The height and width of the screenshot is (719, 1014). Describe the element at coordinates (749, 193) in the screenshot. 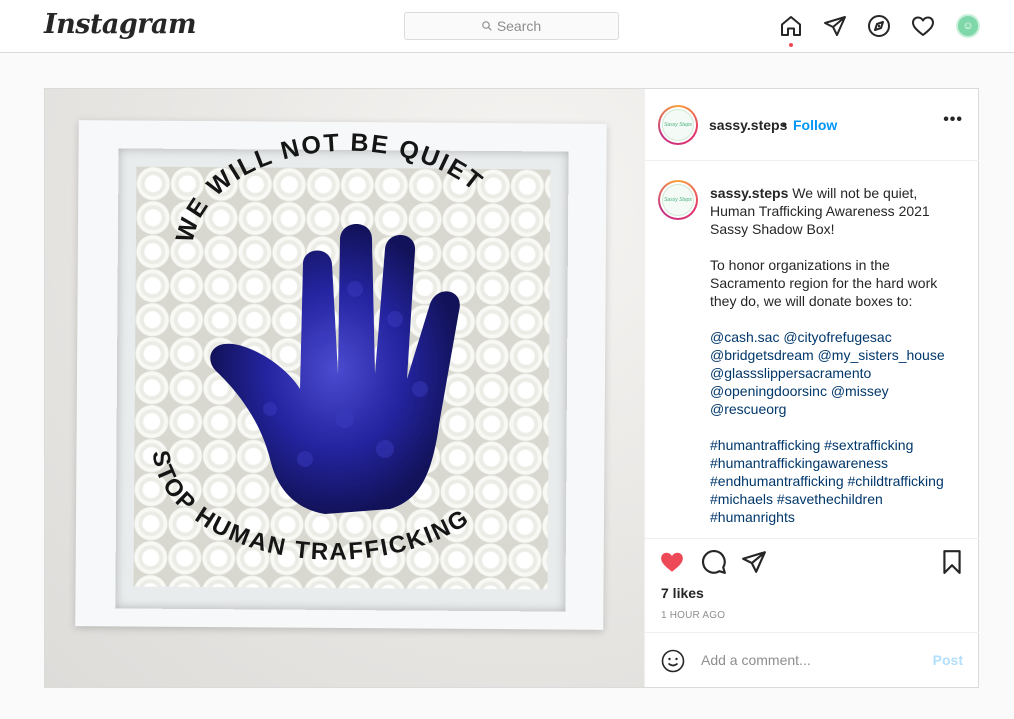

I see `caption-username: sassy.steps` at that location.